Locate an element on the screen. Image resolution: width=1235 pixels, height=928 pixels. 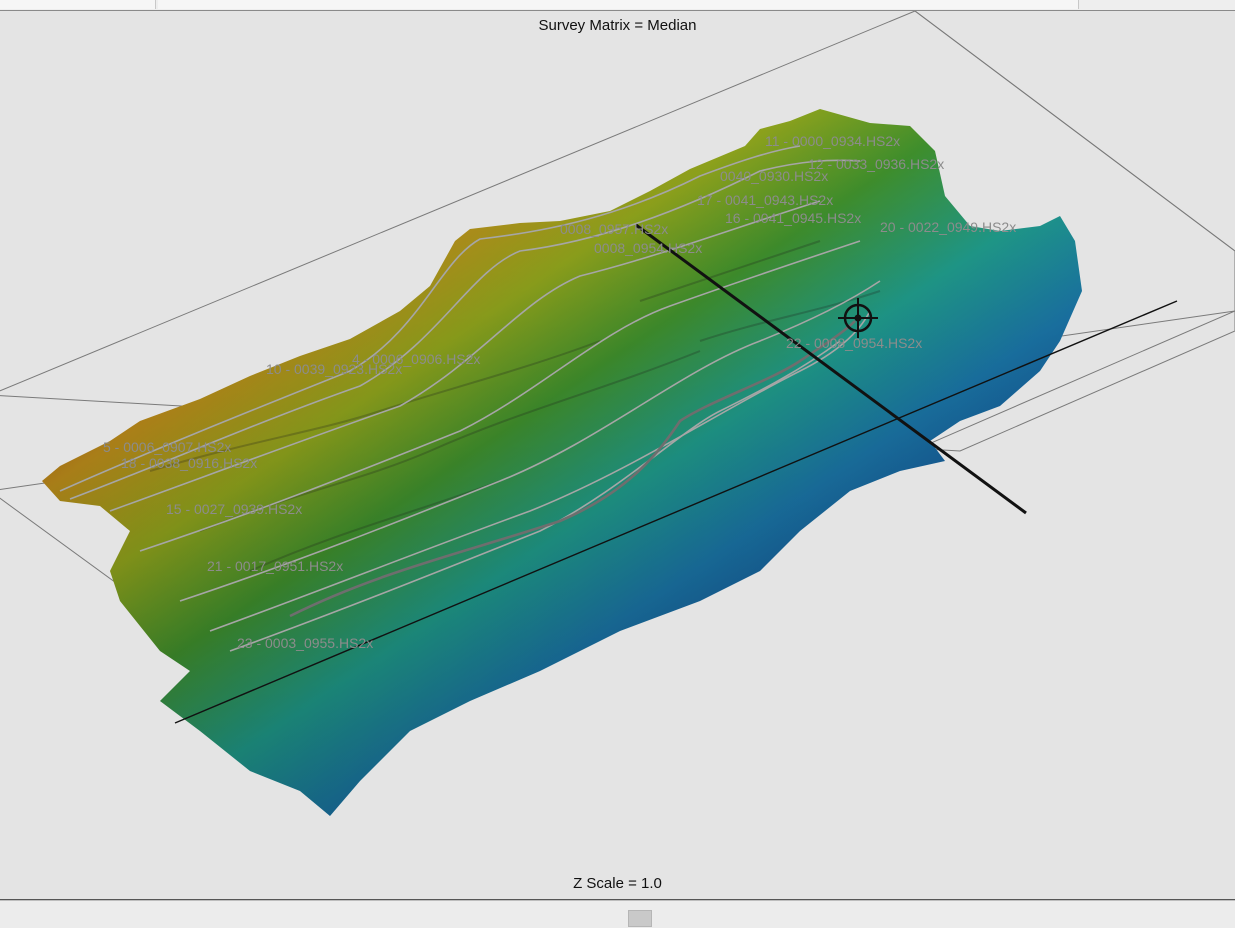
survey-line-label: 0008_0954.HS2x is located at coordinates (648, 248).